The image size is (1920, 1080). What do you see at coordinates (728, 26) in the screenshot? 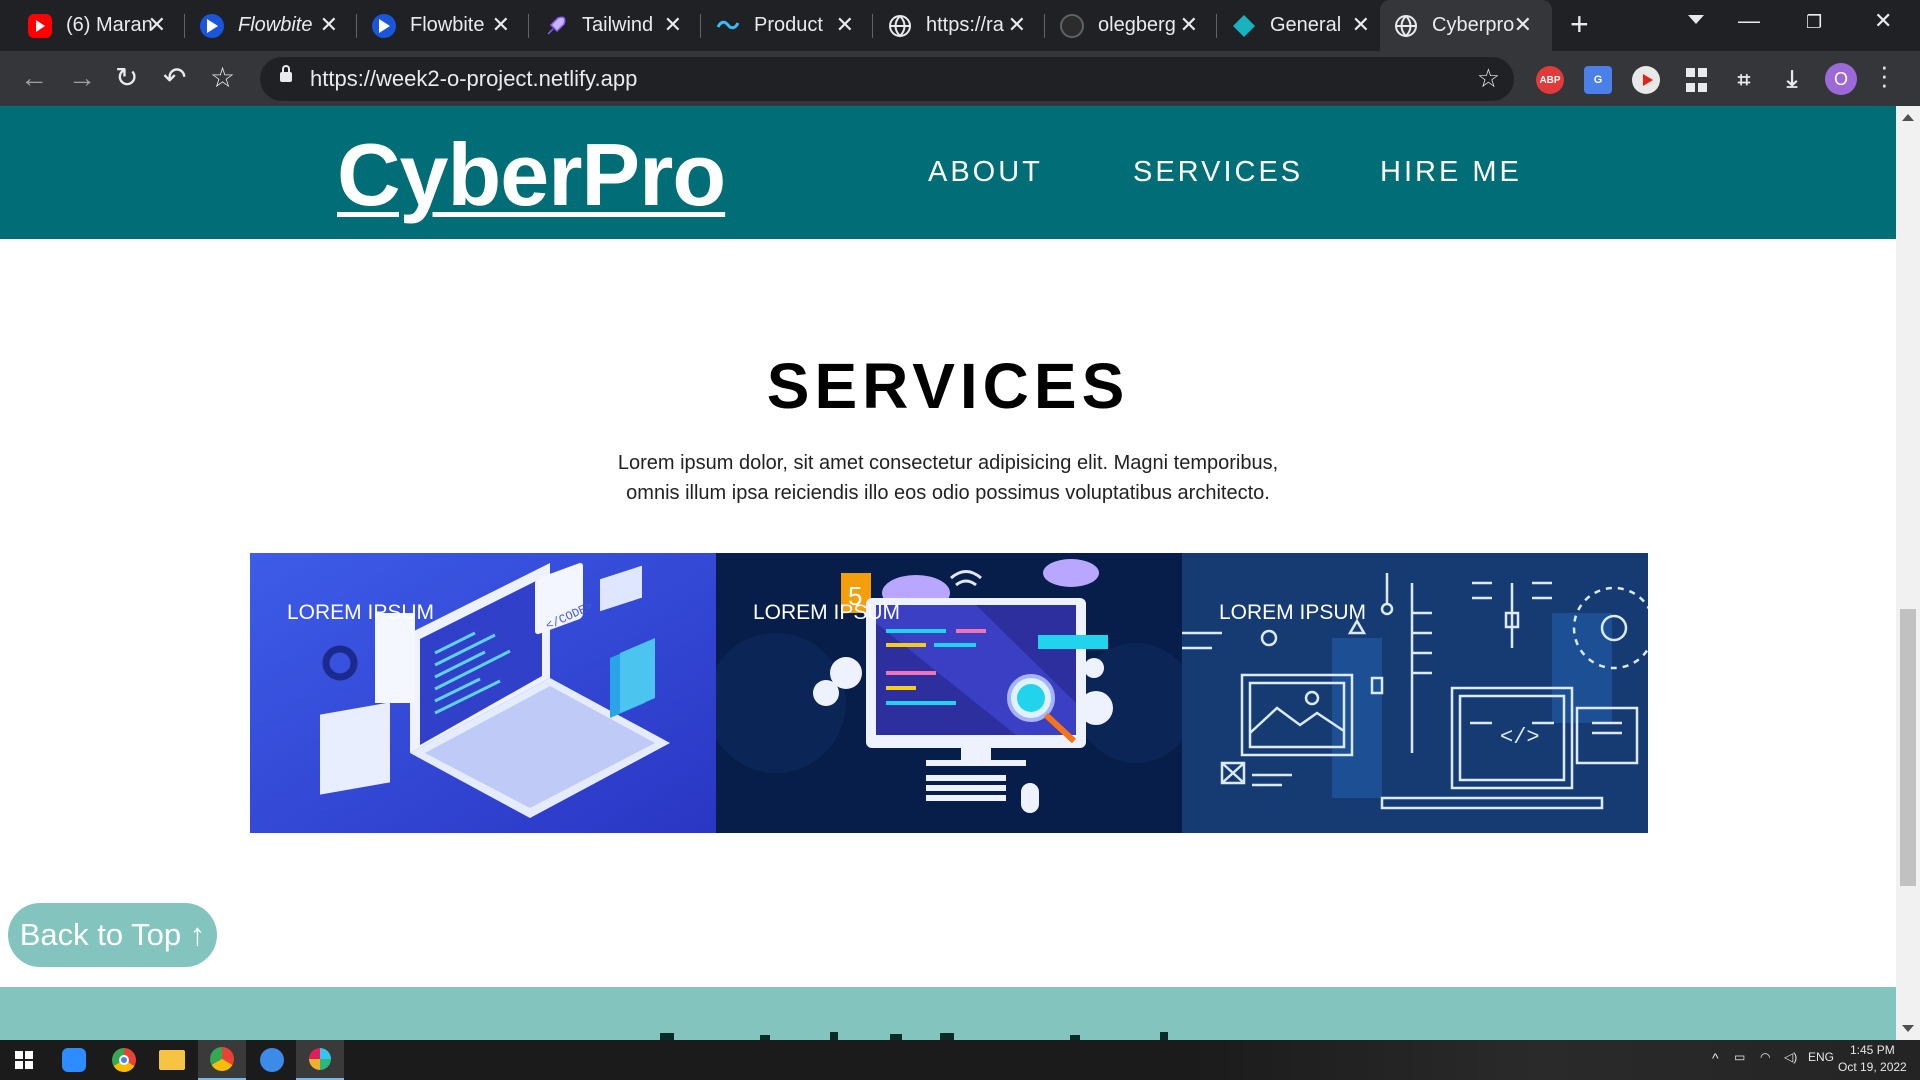
I see `tailwind-icon` at bounding box center [728, 26].